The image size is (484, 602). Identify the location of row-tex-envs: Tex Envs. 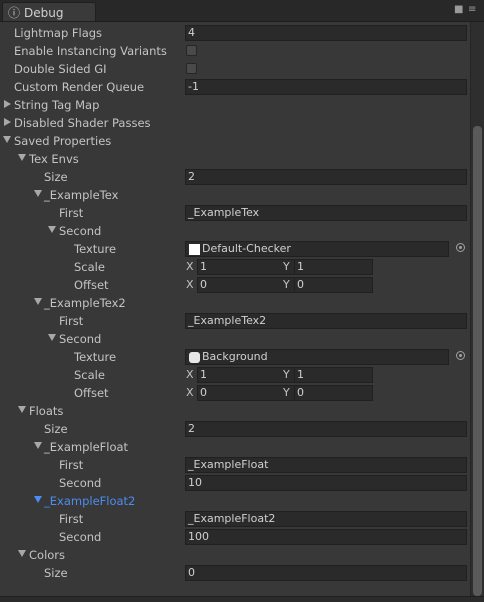
(235, 159).